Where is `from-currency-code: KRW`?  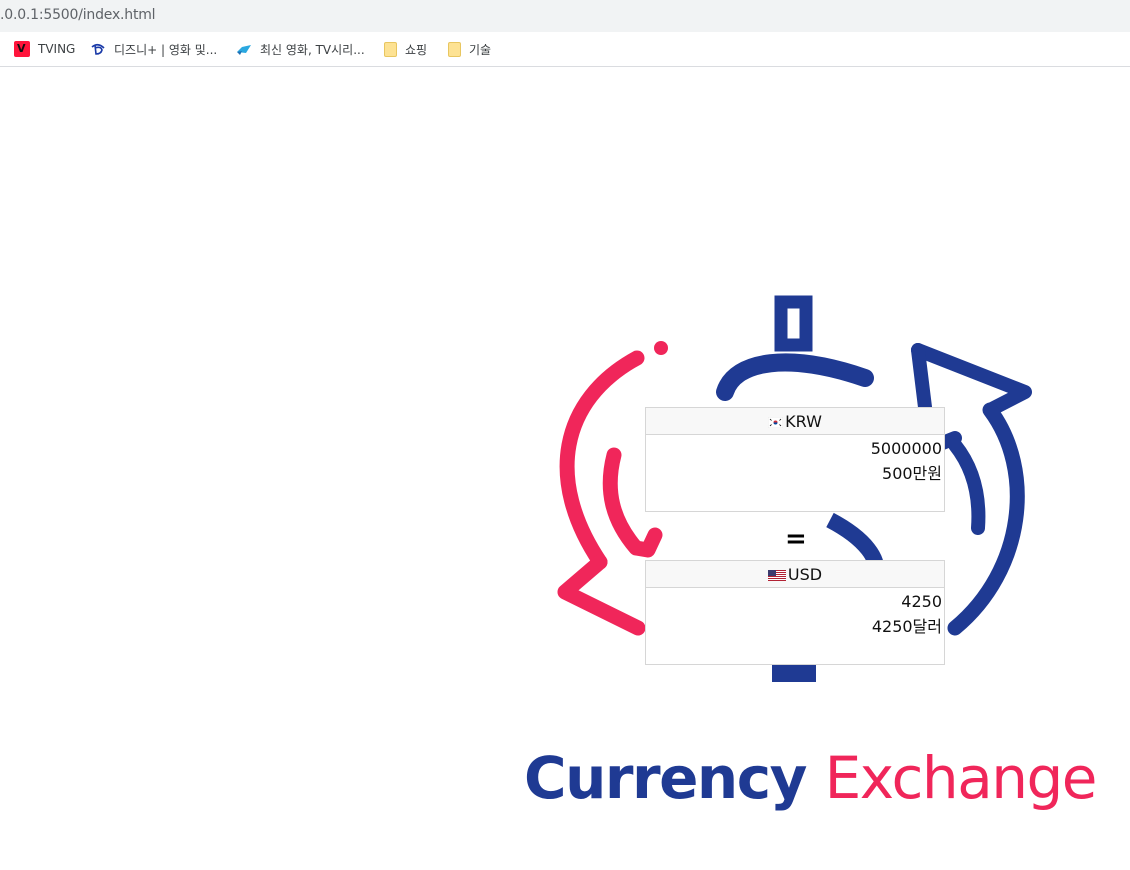
from-currency-code: KRW is located at coordinates (803, 421).